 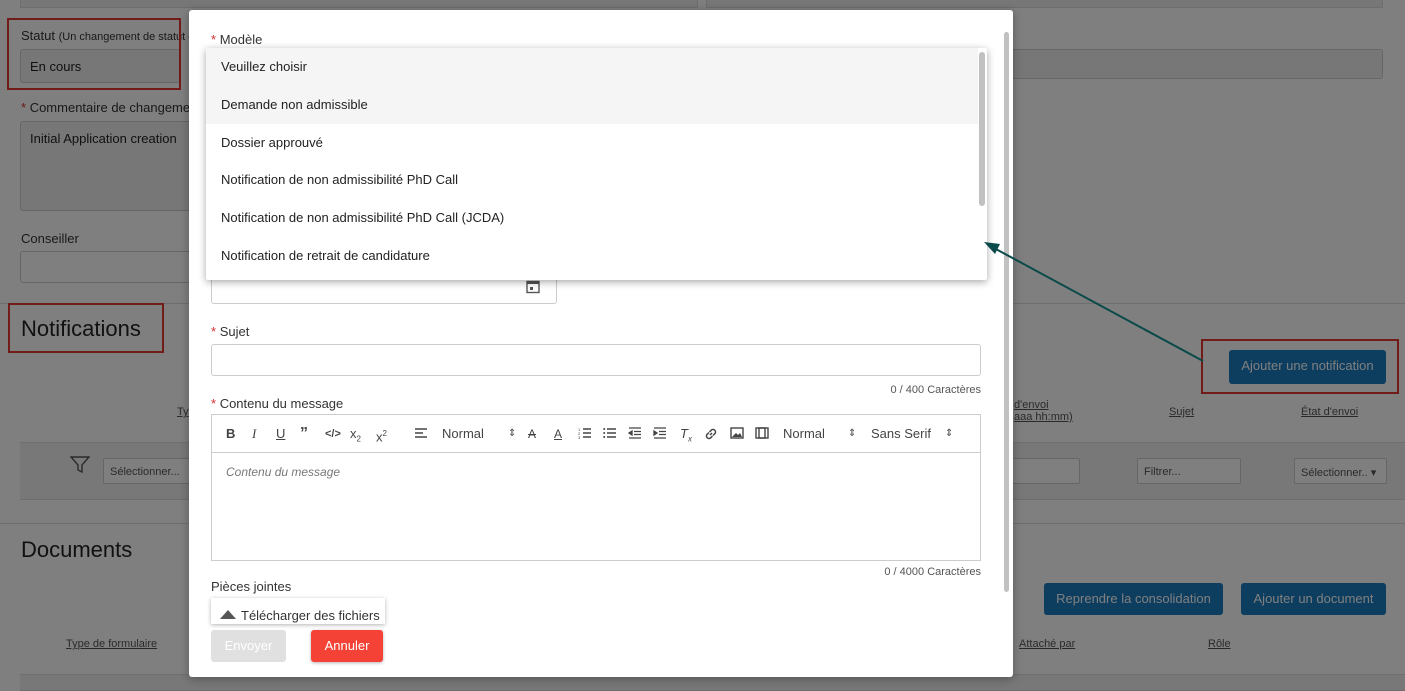 What do you see at coordinates (737, 433) in the screenshot?
I see `image-icon` at bounding box center [737, 433].